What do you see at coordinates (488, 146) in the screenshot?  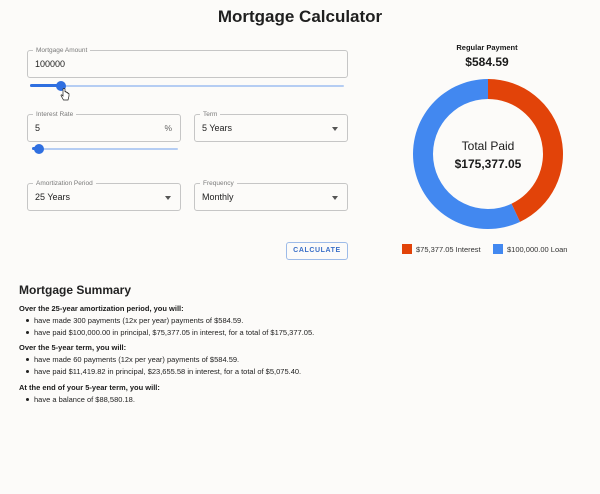 I see `total-paid-label: Total Paid` at bounding box center [488, 146].